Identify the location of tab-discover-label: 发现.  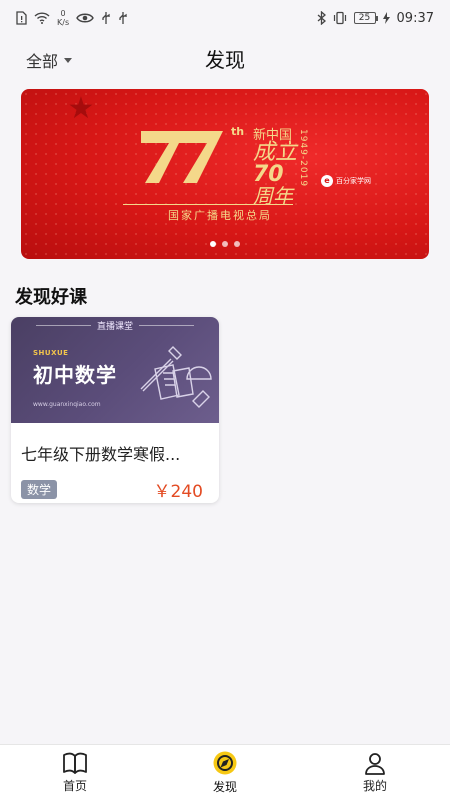
(224, 787).